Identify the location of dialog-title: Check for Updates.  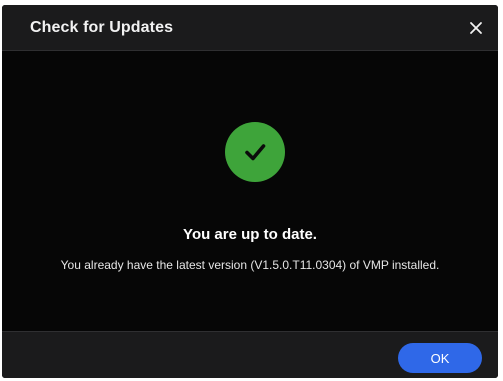
(102, 27).